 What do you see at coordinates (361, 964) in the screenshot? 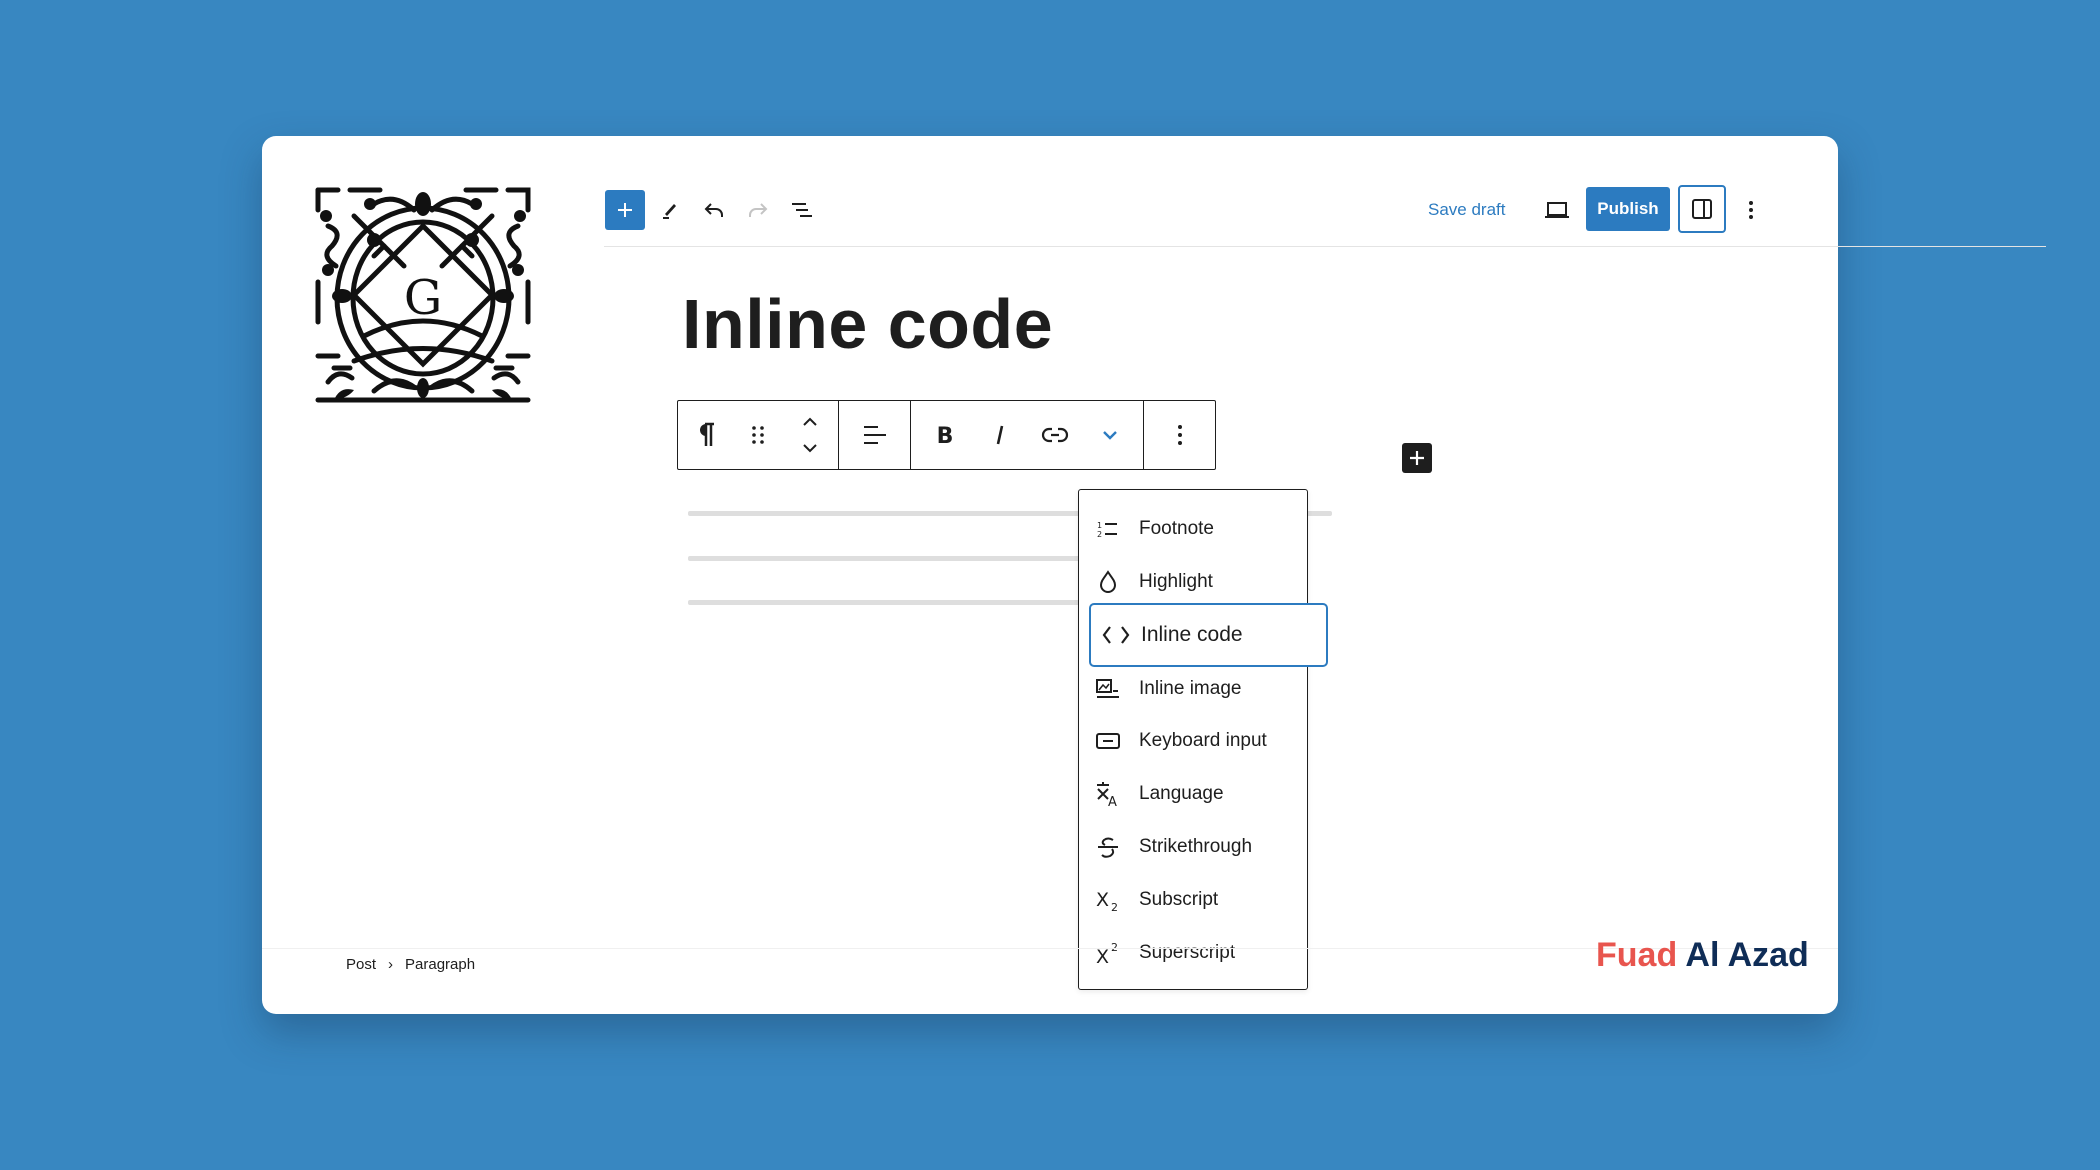
I see `breadcrumb-item-post: Post` at bounding box center [361, 964].